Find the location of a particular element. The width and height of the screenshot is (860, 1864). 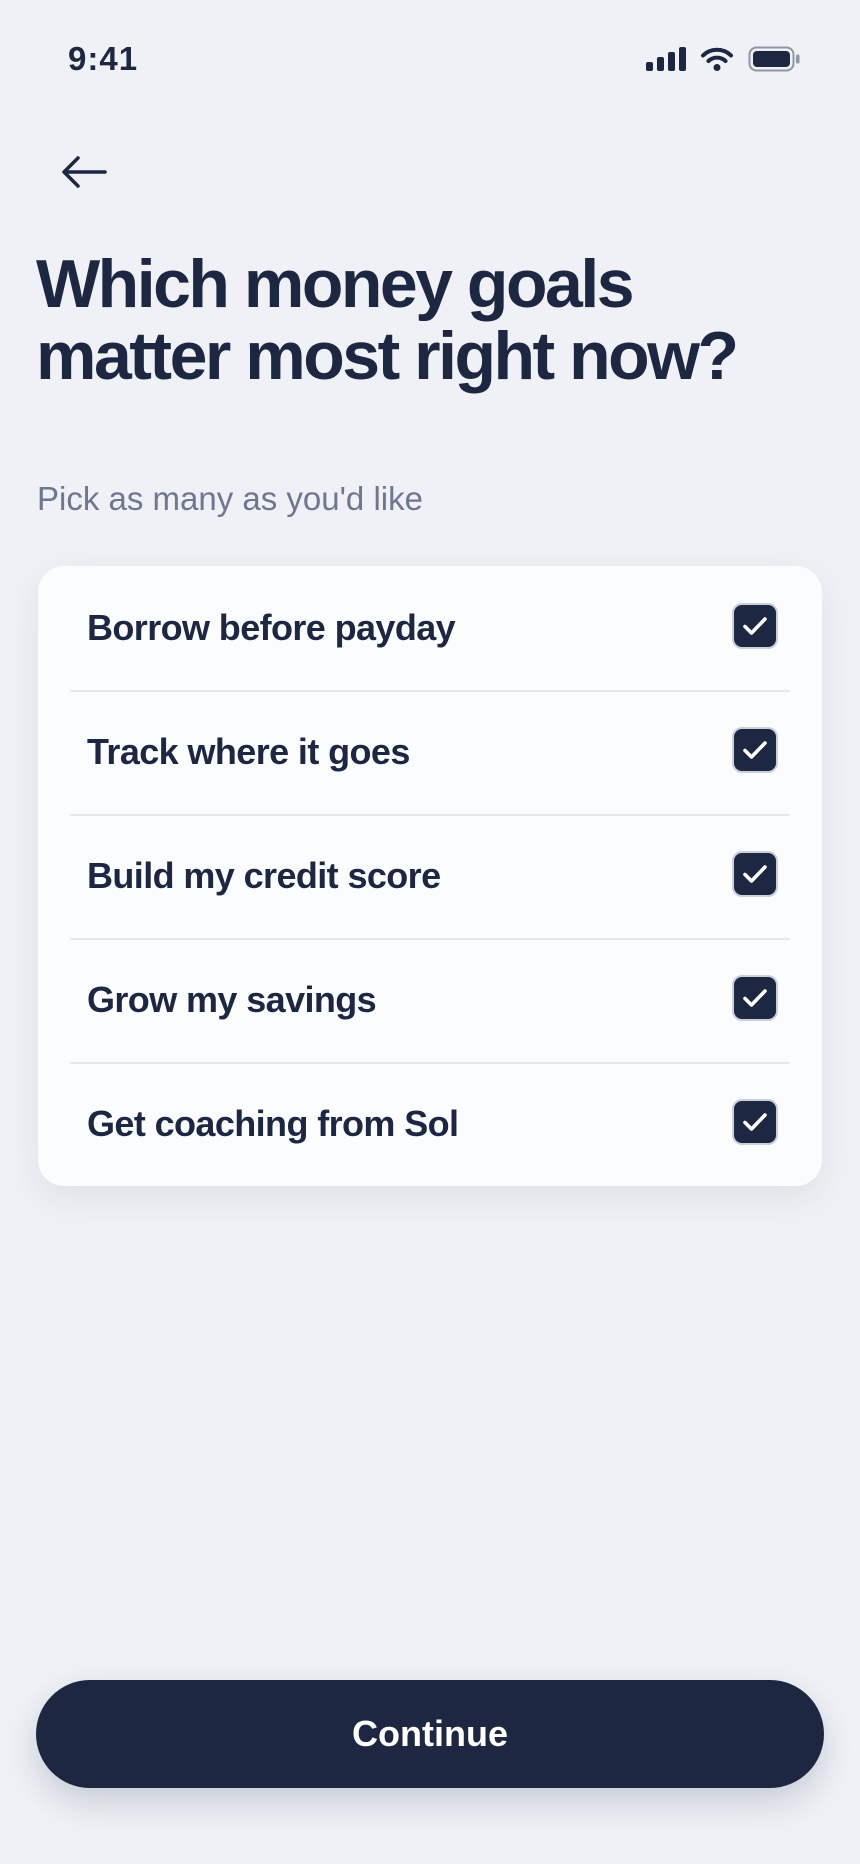

status-icons is located at coordinates (723, 59).